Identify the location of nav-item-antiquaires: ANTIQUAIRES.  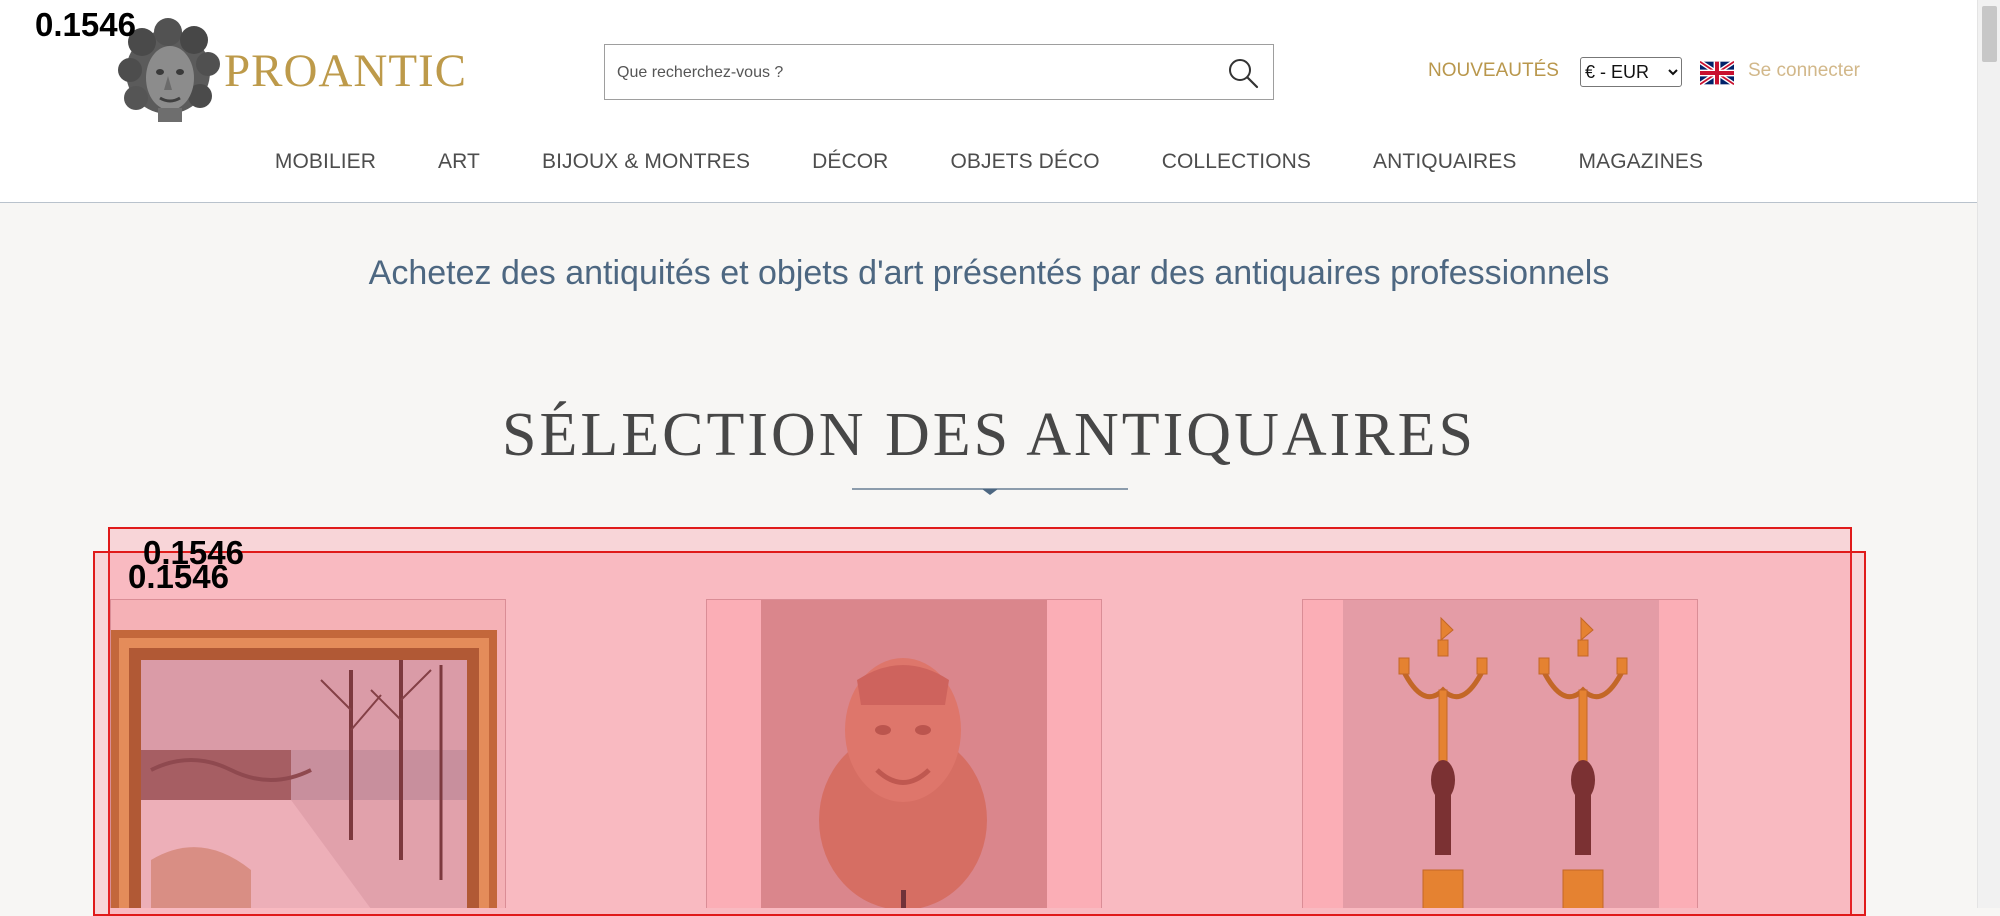
(1444, 164).